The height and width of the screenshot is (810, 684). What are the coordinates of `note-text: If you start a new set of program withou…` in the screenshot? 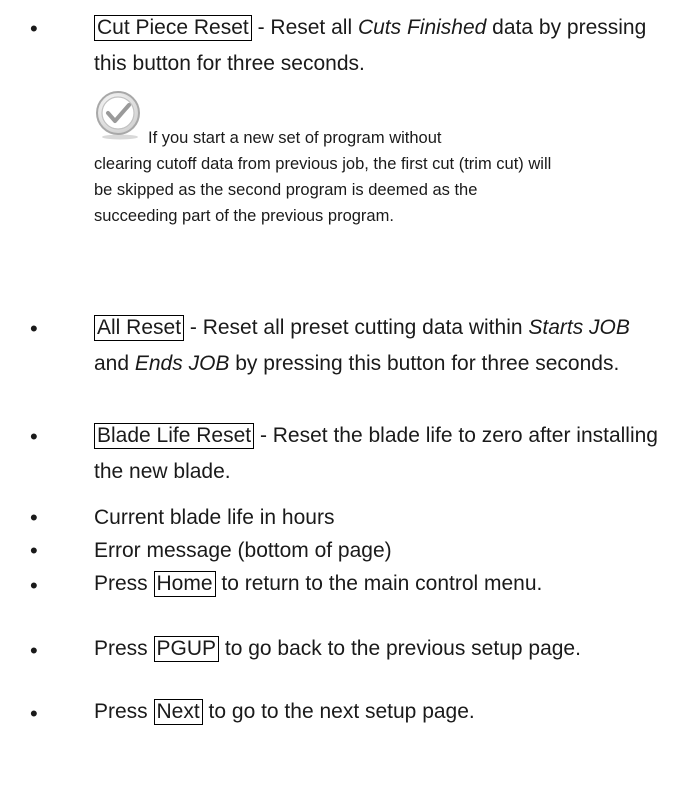 It's located at (329, 177).